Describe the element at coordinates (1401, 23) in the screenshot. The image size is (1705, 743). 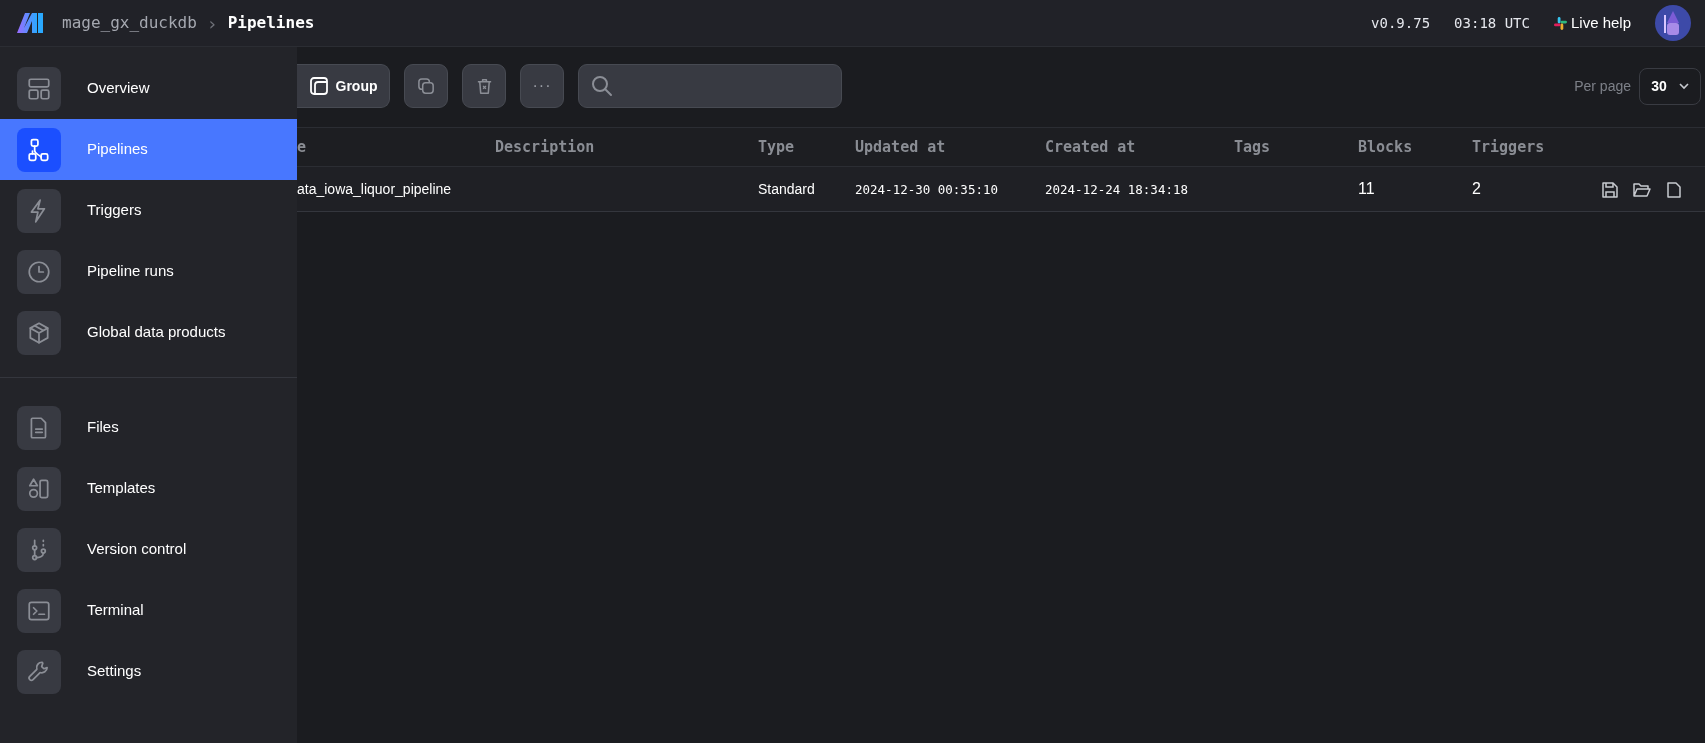
I see `version-label: v0.9.75` at that location.